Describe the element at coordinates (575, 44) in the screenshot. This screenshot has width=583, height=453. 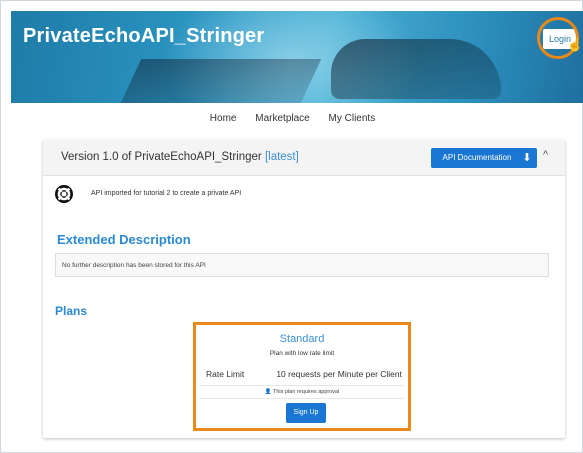
I see `hand-cursor-icon: ☝` at that location.